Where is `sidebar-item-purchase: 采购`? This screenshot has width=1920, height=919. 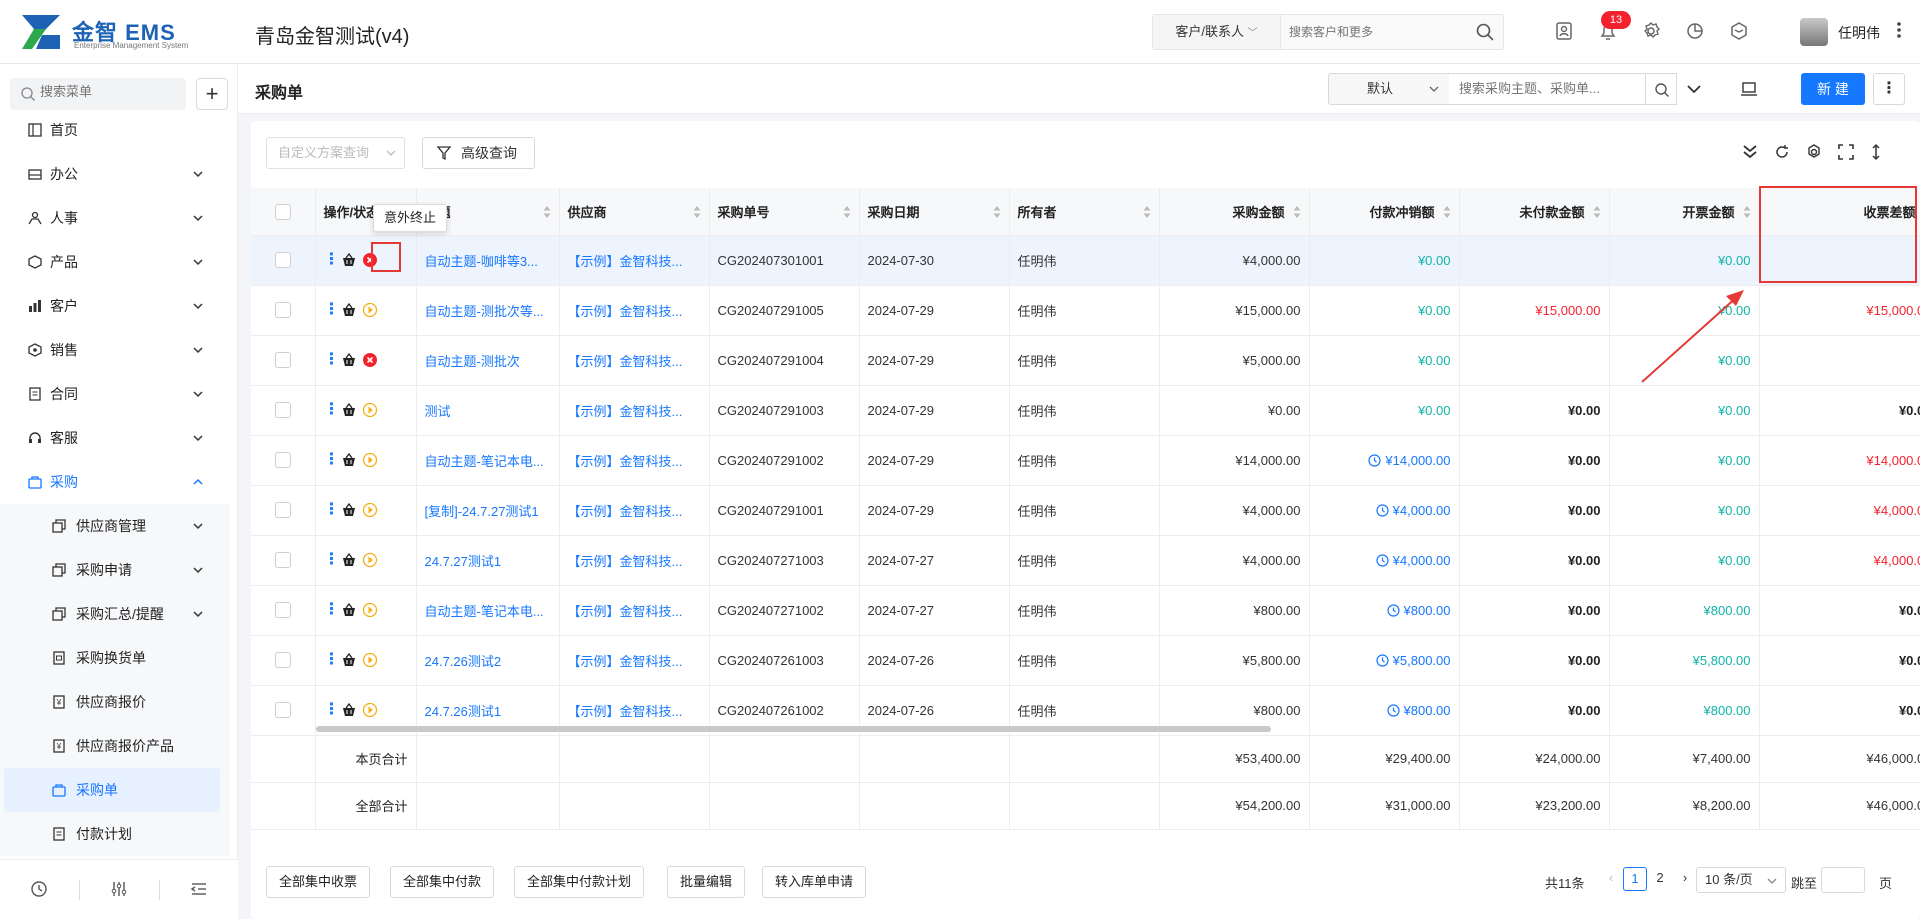
sidebar-item-purchase: 采购 is located at coordinates (115, 482).